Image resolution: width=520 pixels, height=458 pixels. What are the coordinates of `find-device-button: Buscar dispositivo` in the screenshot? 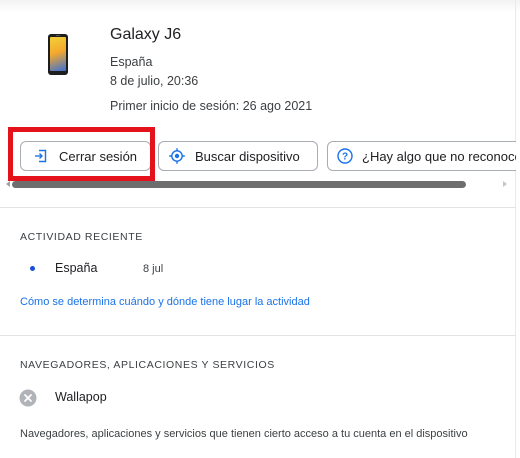 It's located at (238, 156).